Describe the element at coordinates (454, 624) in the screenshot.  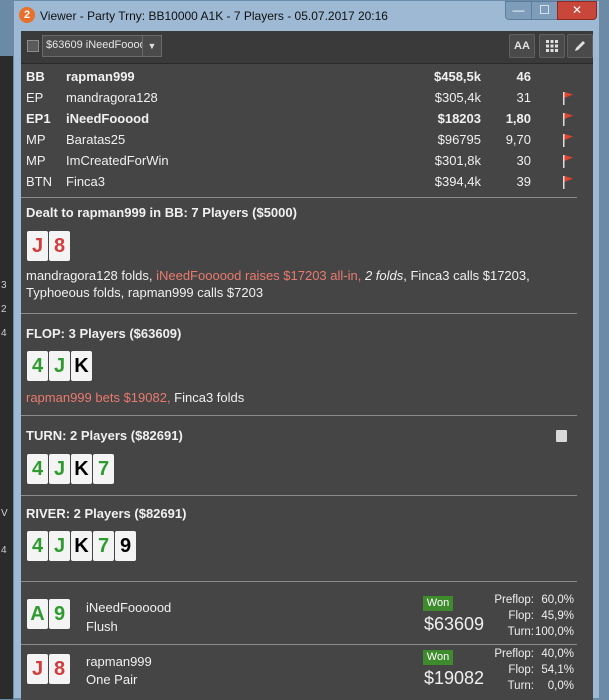
I see `result-amount: $63609` at that location.